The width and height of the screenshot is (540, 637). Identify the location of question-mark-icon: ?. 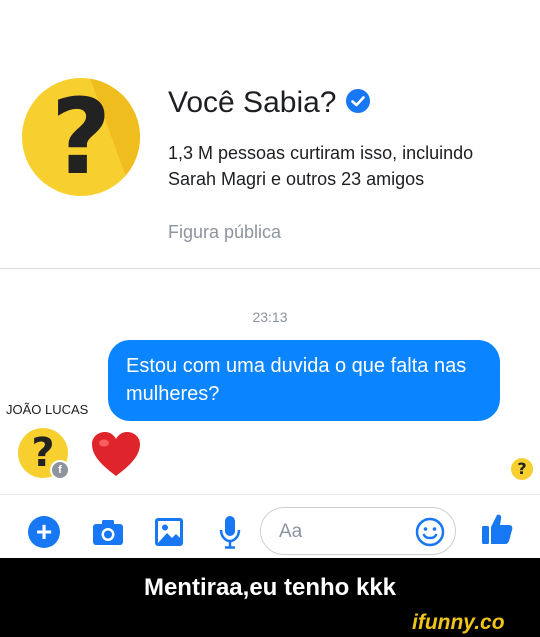
(81, 137).